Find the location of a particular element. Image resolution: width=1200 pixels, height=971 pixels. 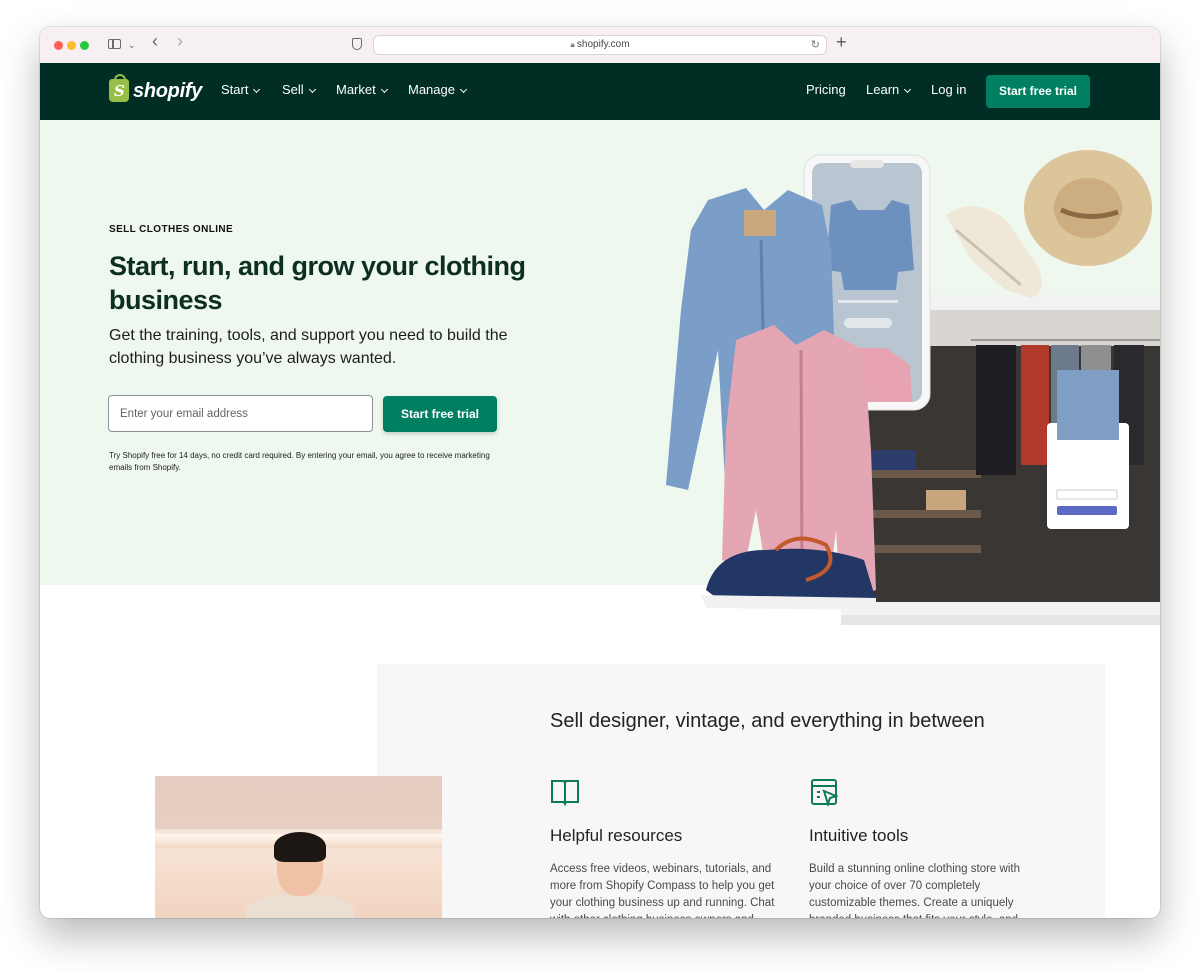

book-icon is located at coordinates (565, 793).